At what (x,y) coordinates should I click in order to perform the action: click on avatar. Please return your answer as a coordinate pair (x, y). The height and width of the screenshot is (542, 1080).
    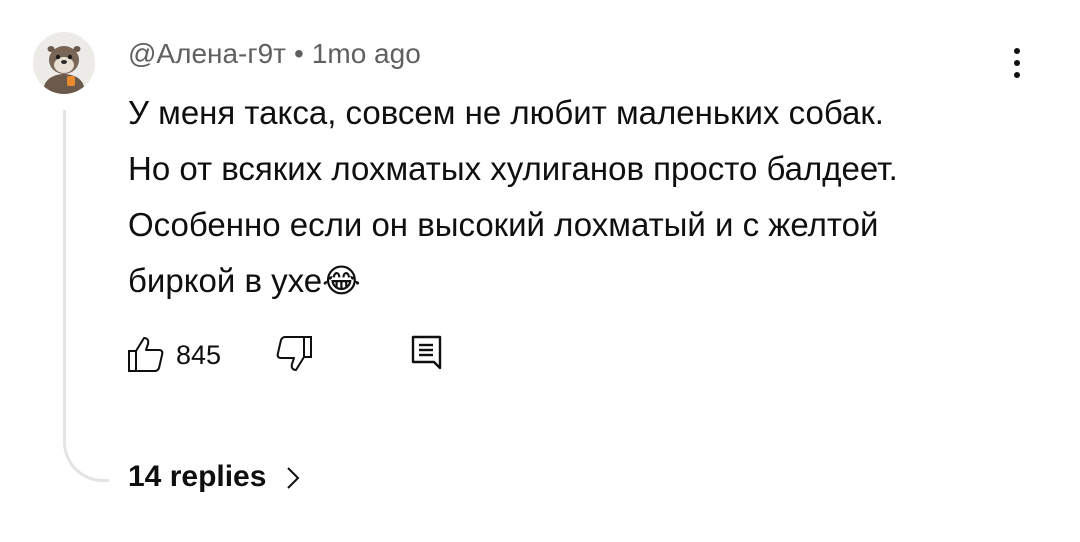
    Looking at the image, I should click on (64, 63).